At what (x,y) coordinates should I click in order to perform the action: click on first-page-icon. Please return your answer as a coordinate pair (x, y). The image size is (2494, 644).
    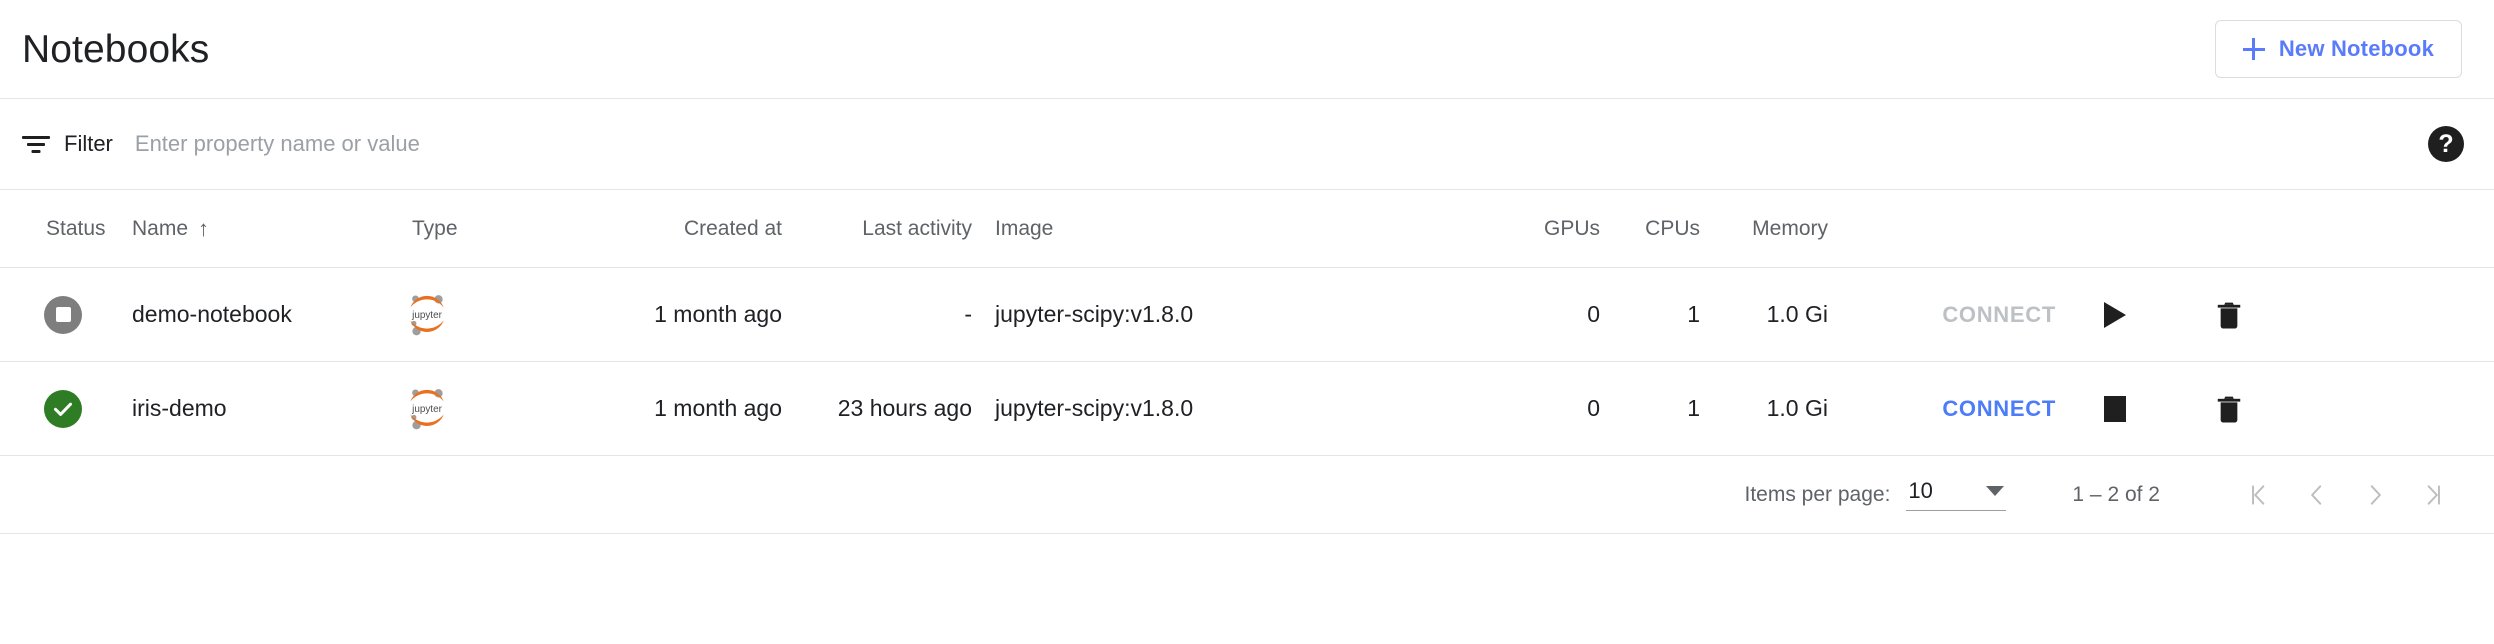
    Looking at the image, I should click on (2259, 495).